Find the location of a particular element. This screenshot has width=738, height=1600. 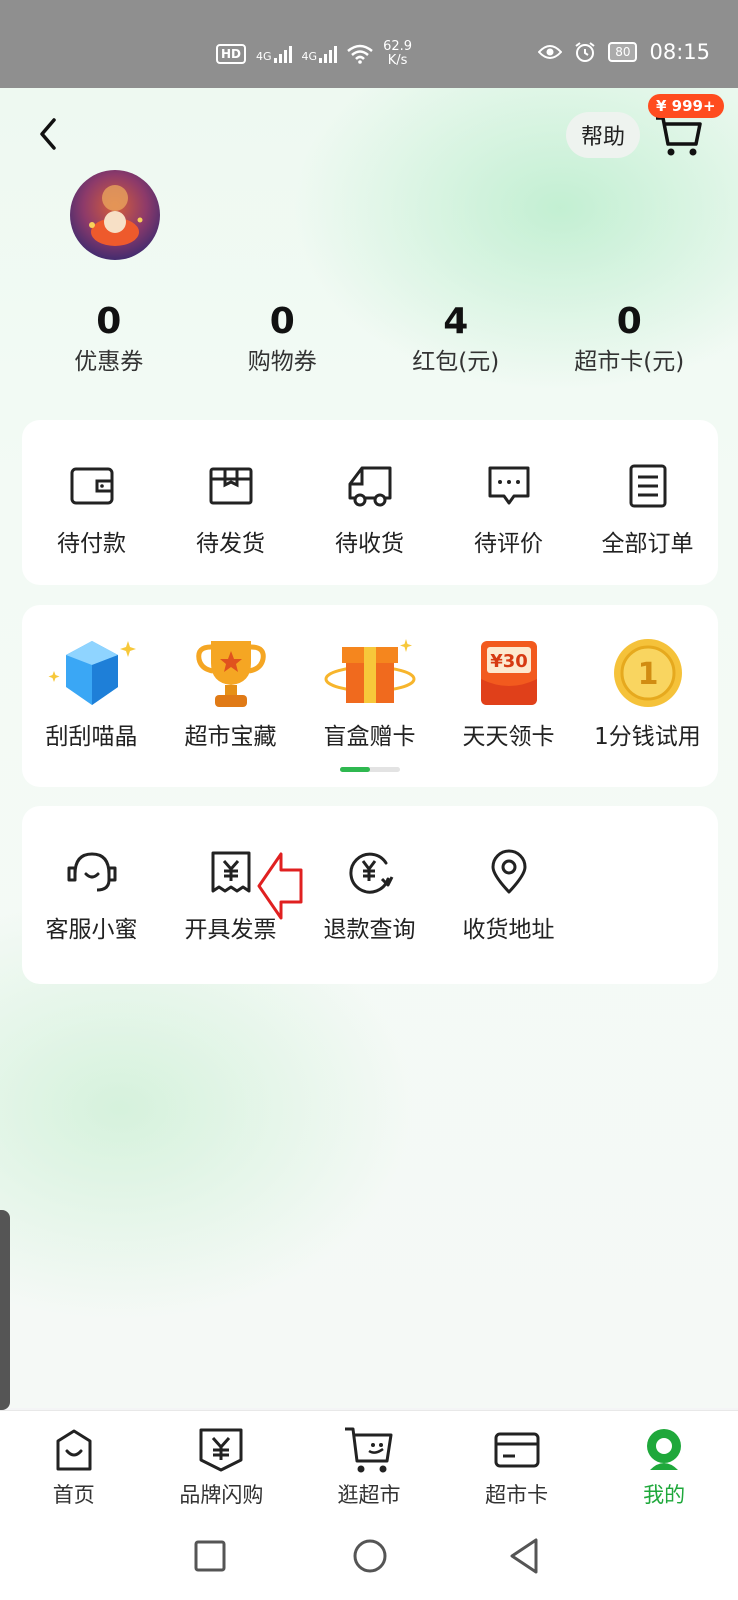

stat-label: 红包(元) is located at coordinates (456, 362).